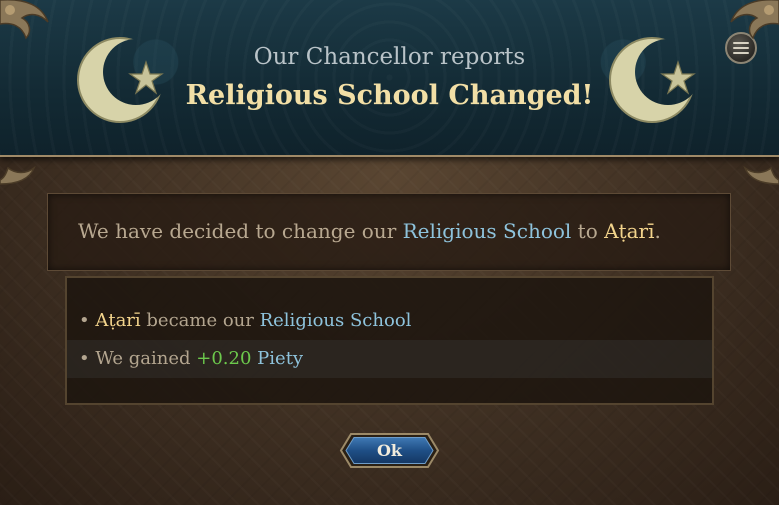  What do you see at coordinates (280, 358) in the screenshot?
I see `piety-link: Piety` at bounding box center [280, 358].